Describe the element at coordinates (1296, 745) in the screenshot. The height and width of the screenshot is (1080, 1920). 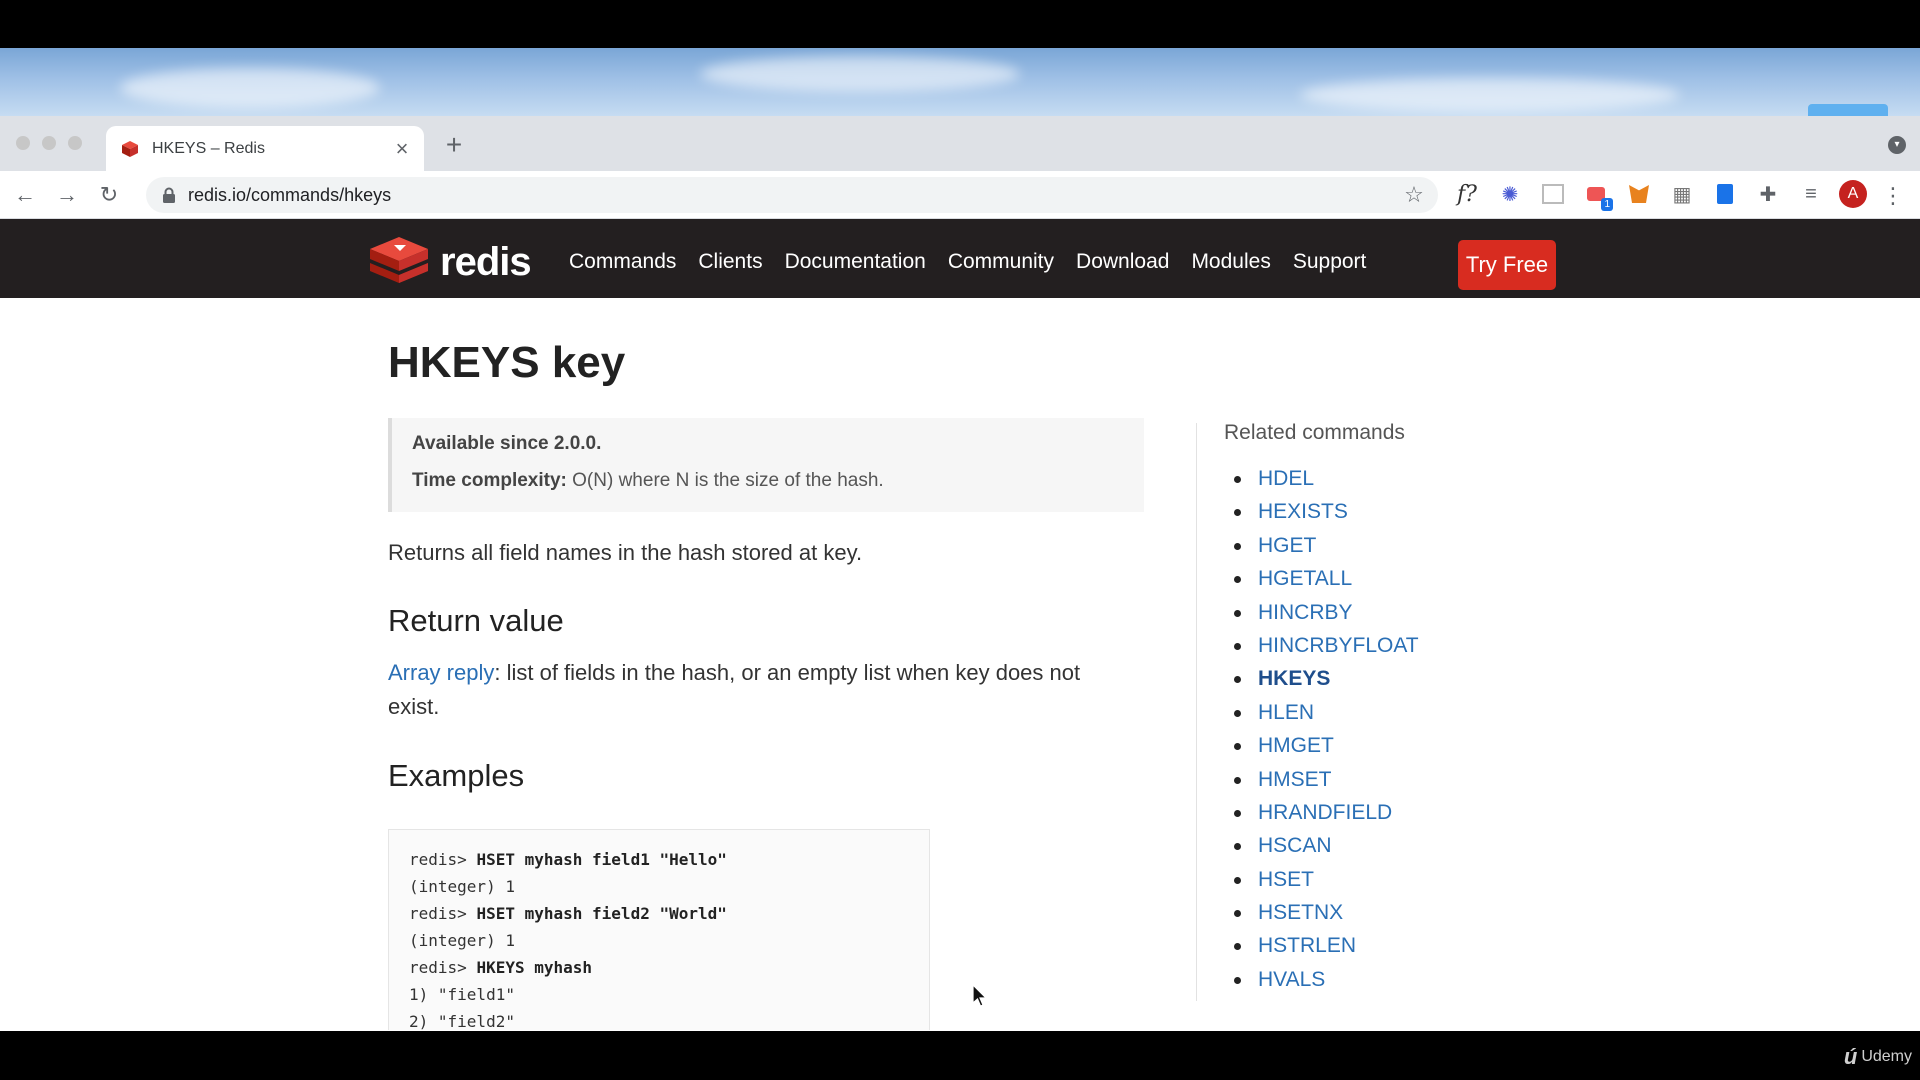
I see `related-link-hmget: HMGET` at that location.